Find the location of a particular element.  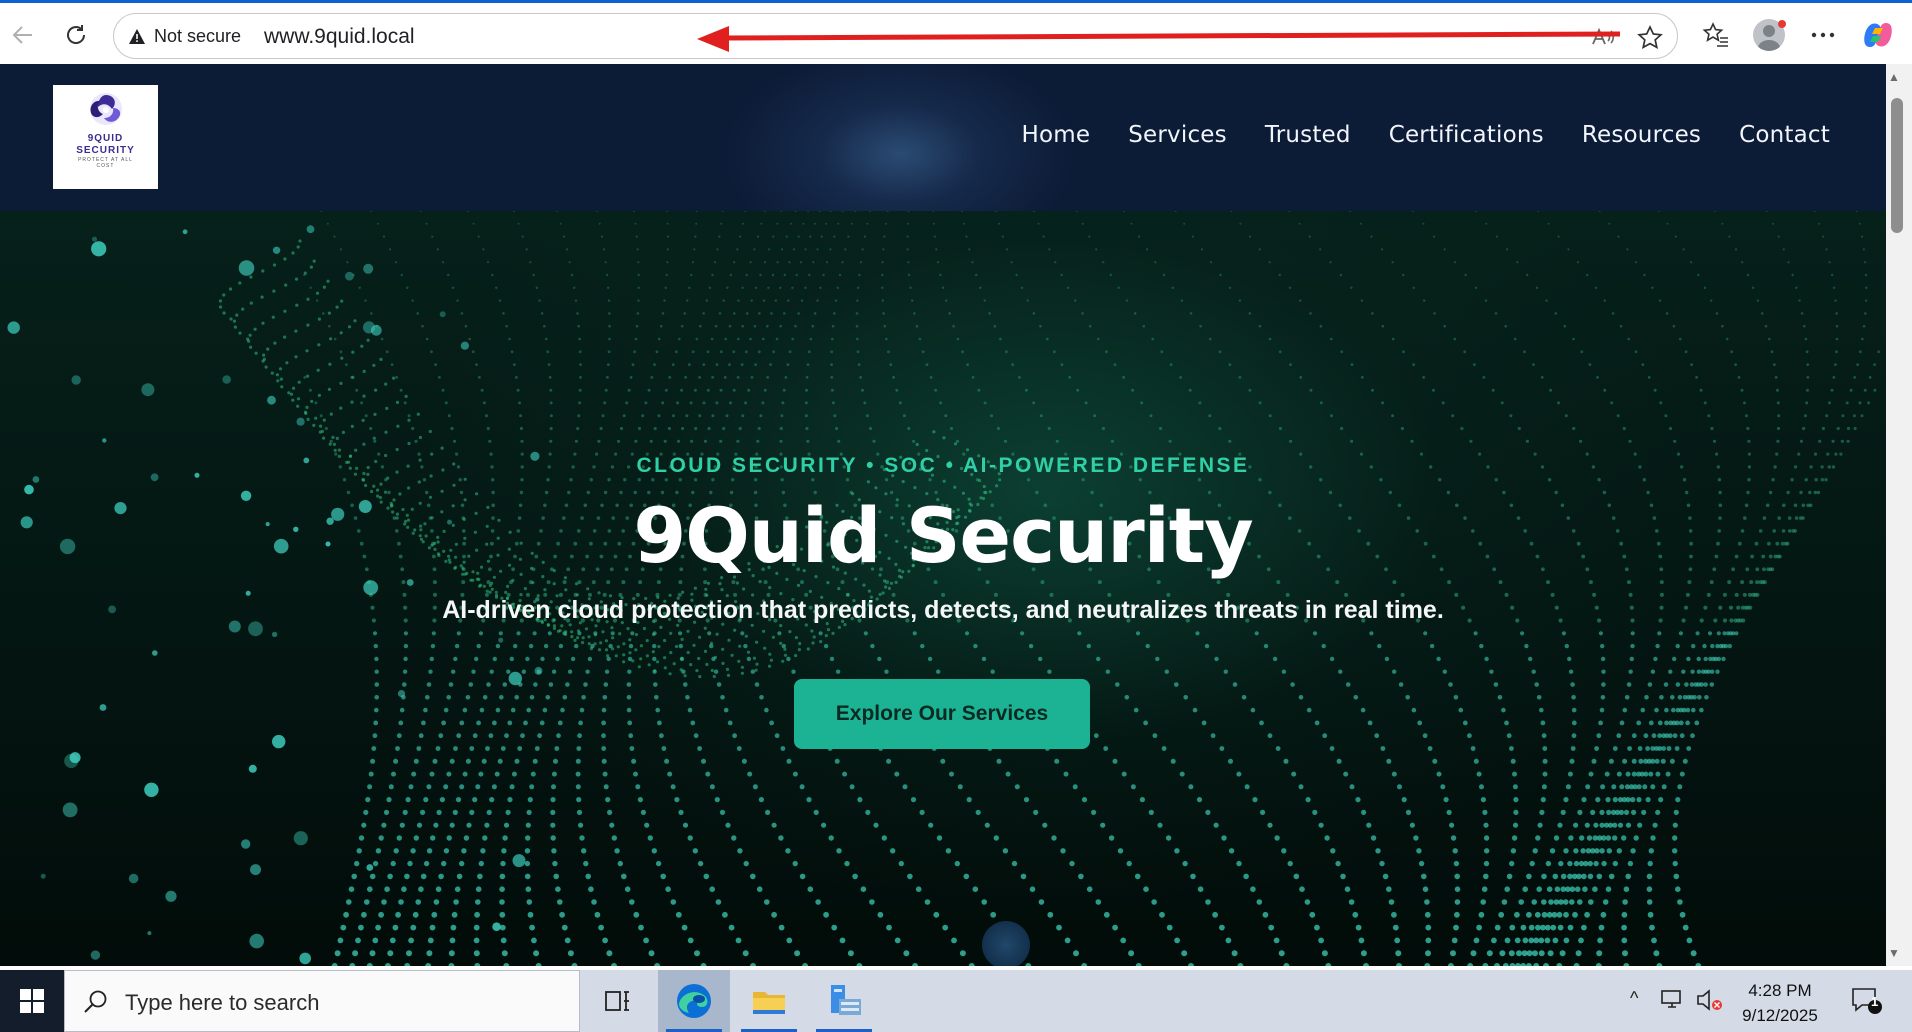

network-icon is located at coordinates (1671, 999).